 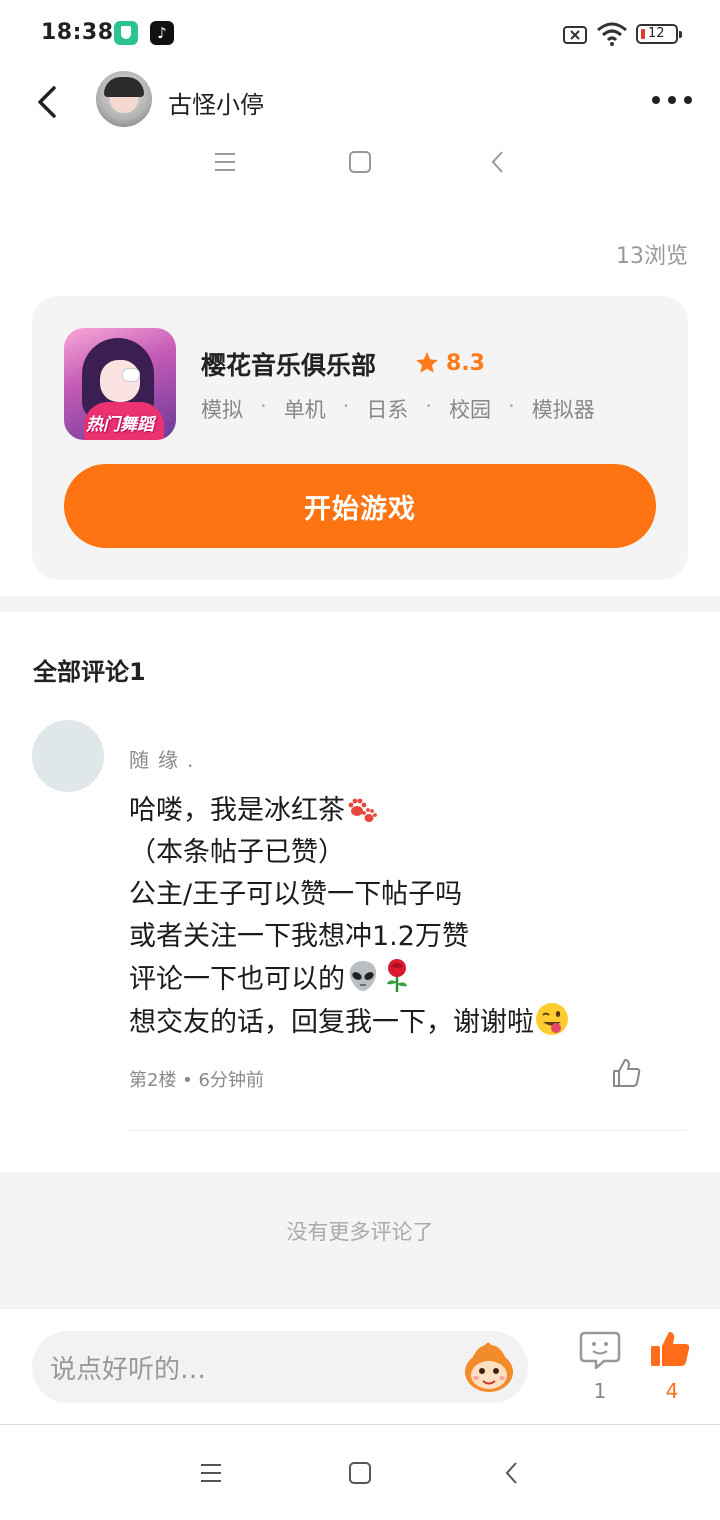 I want to click on comment-line: 想交友的话，回复我一下，谢谢啦, so click(x=409, y=1022).